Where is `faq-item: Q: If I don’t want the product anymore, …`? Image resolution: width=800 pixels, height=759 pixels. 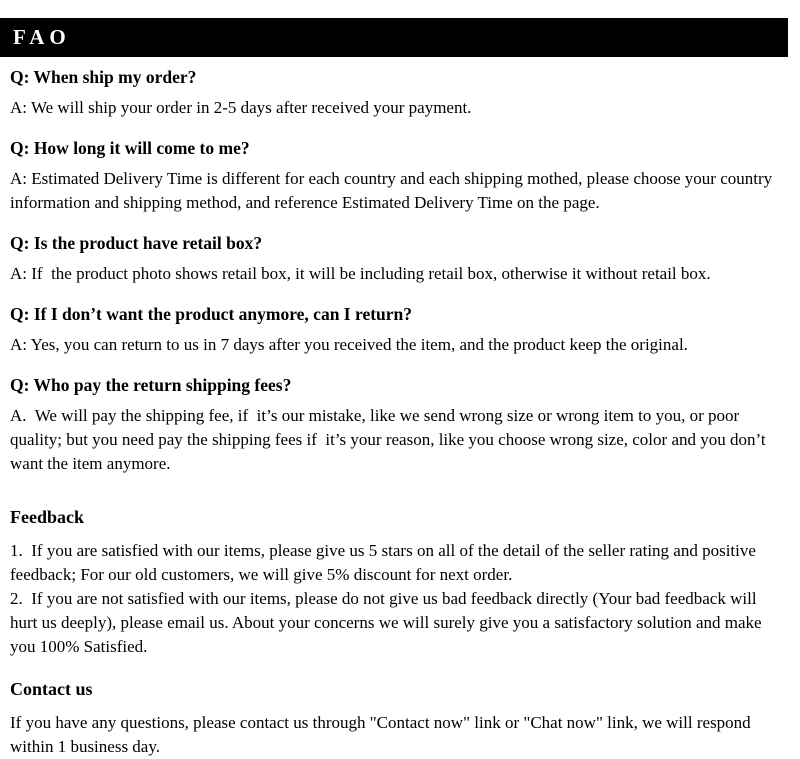
faq-item: Q: If I don’t want the product anymore, … is located at coordinates (399, 330).